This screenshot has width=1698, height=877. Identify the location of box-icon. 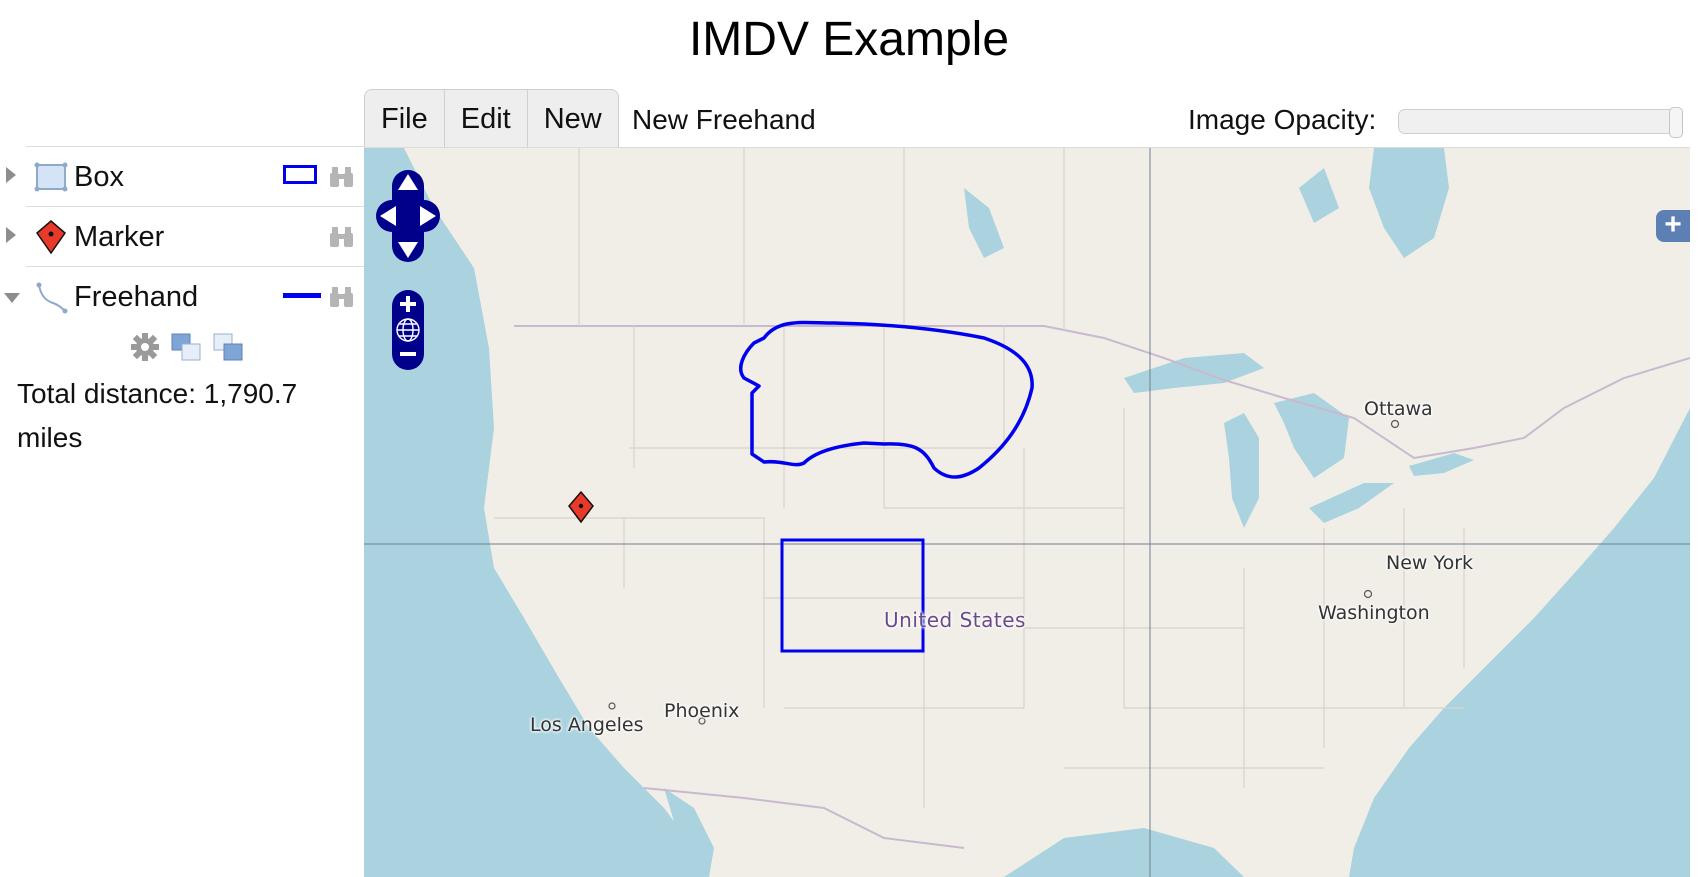
(51, 177).